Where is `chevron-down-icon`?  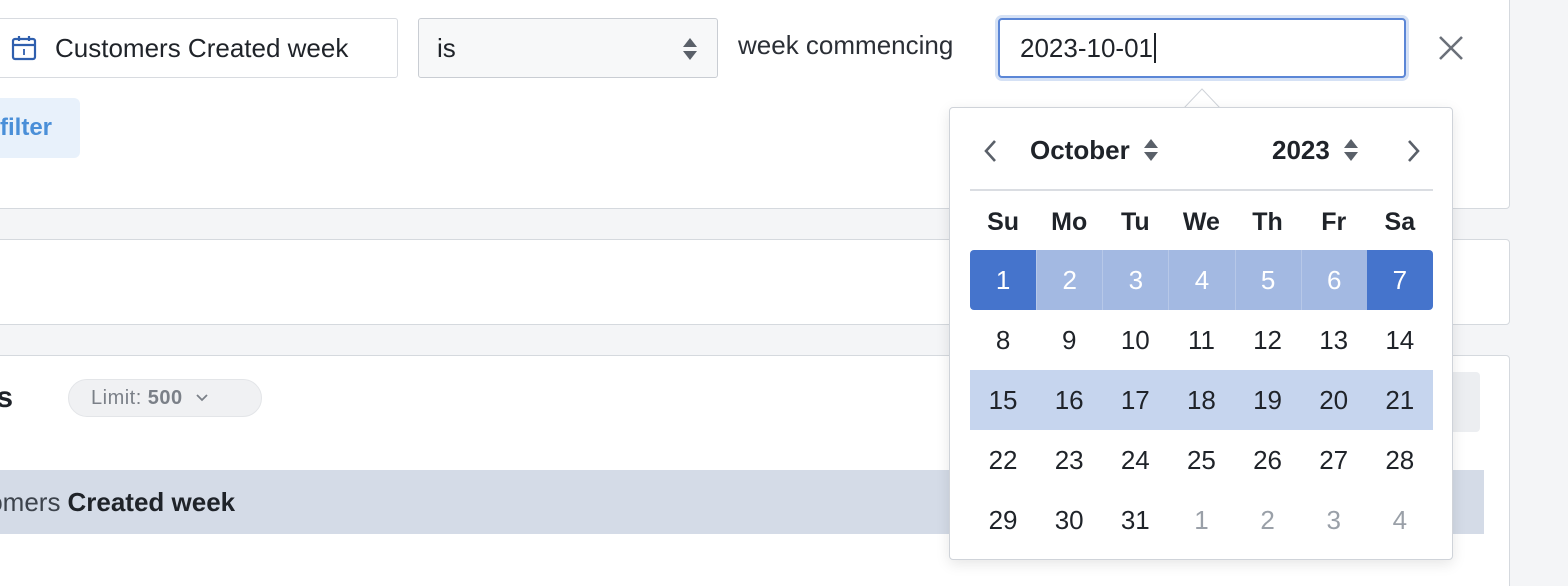 chevron-down-icon is located at coordinates (202, 398).